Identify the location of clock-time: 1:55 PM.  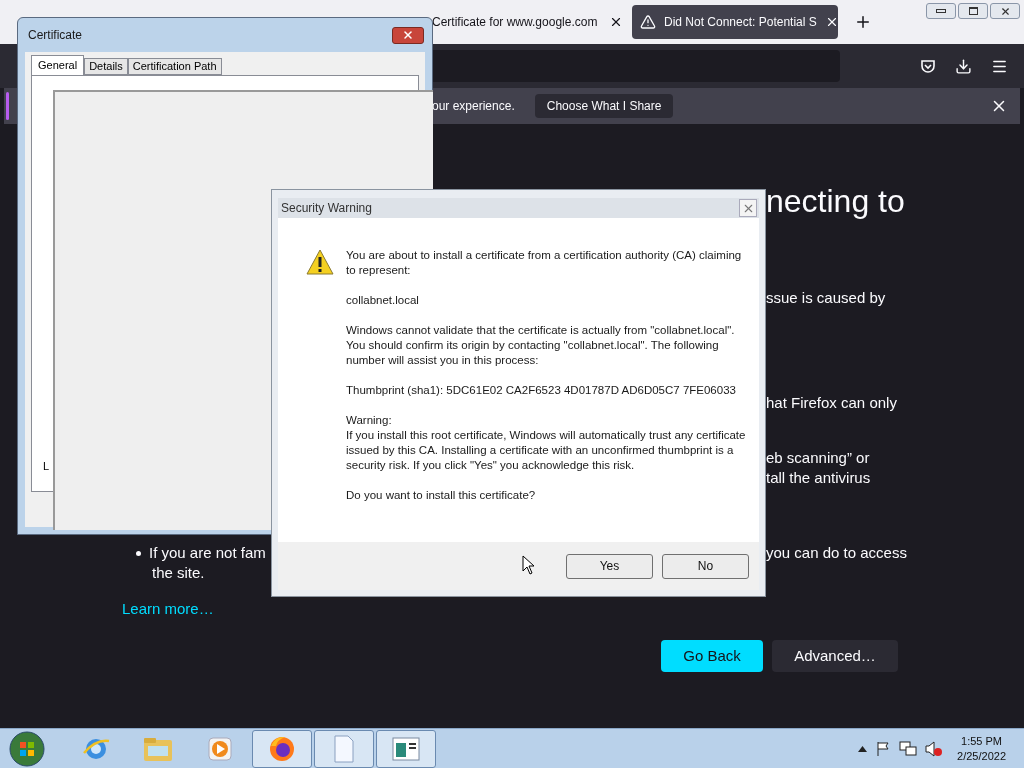
(981, 741).